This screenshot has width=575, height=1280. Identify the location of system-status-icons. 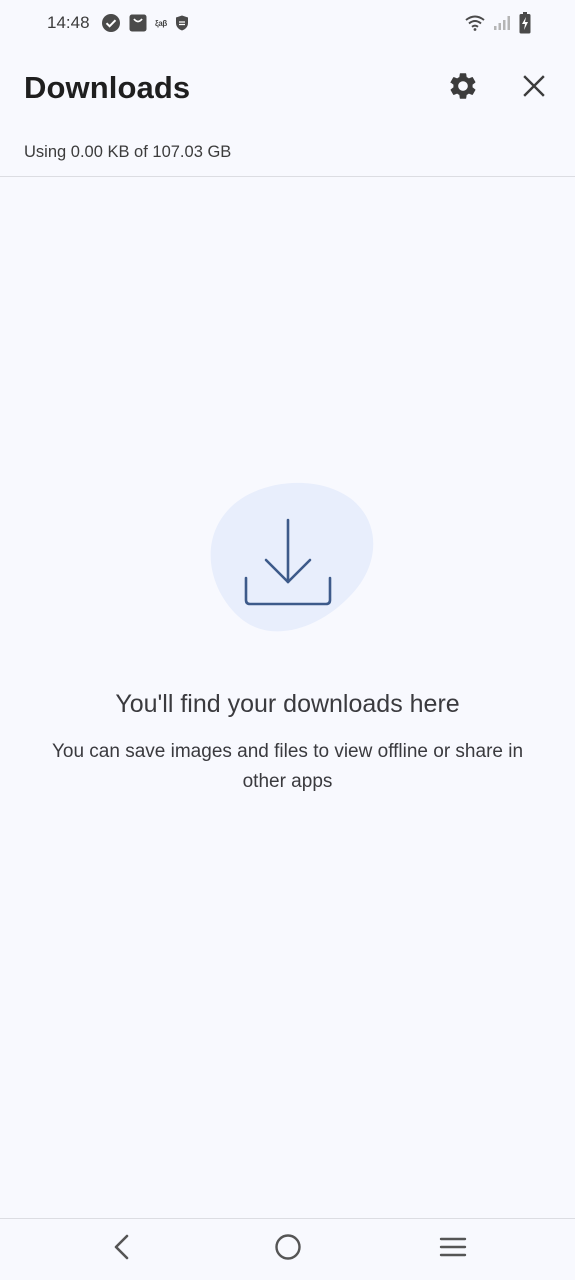
(494, 23).